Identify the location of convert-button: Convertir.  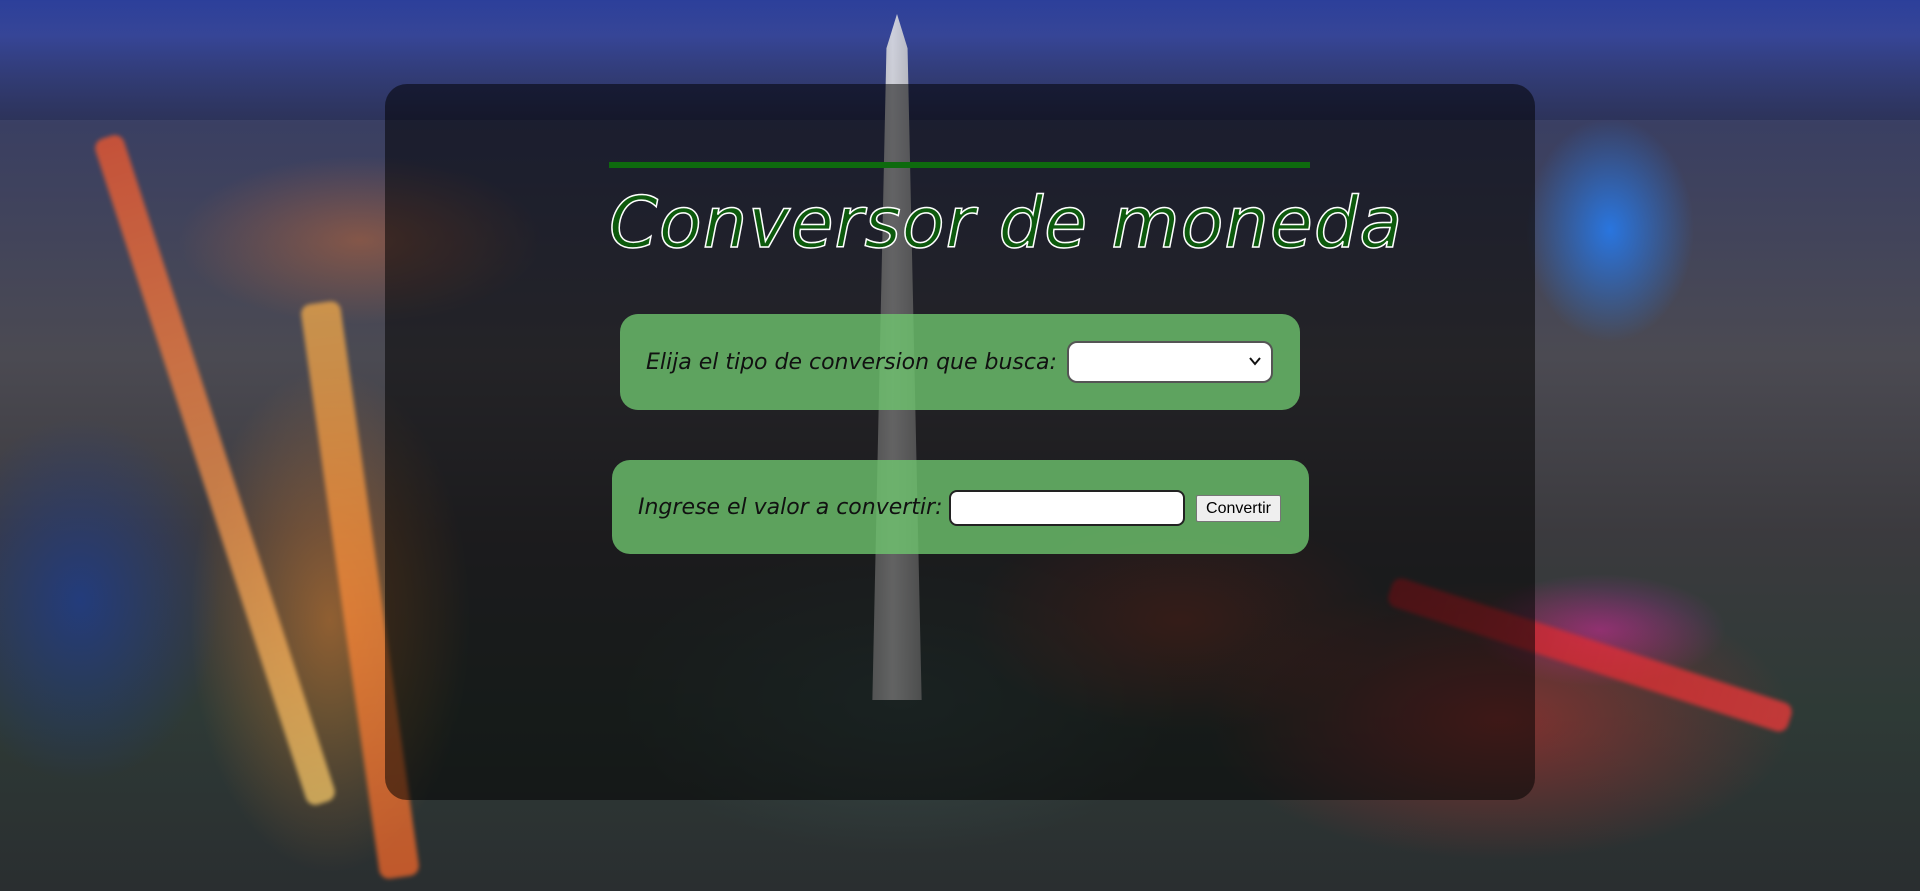
(1238, 508).